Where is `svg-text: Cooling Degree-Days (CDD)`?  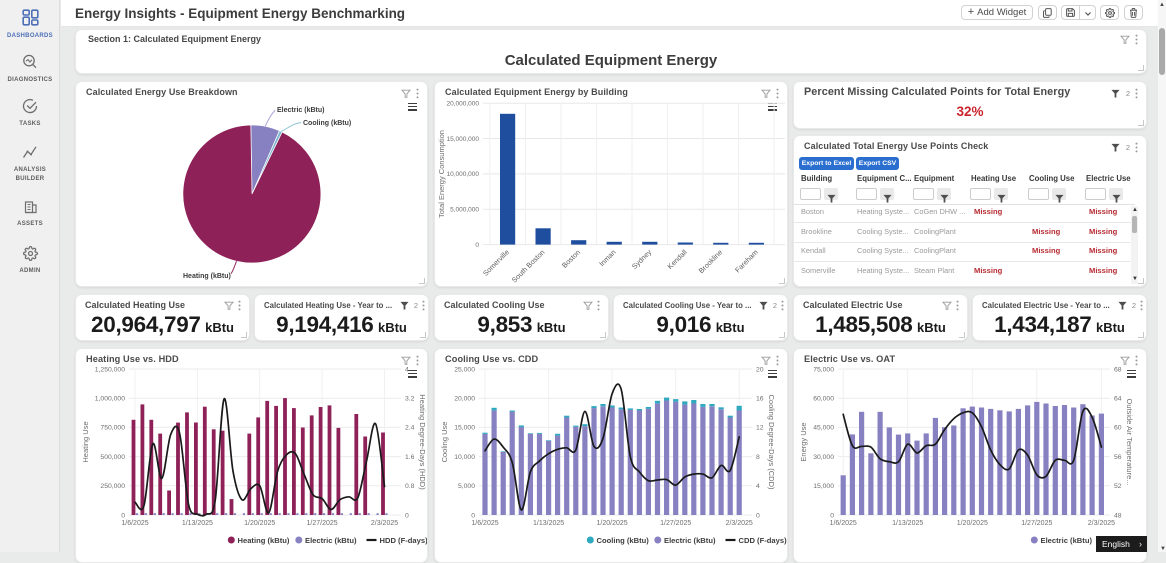 svg-text: Cooling Degree-Days (CDD) is located at coordinates (771, 442).